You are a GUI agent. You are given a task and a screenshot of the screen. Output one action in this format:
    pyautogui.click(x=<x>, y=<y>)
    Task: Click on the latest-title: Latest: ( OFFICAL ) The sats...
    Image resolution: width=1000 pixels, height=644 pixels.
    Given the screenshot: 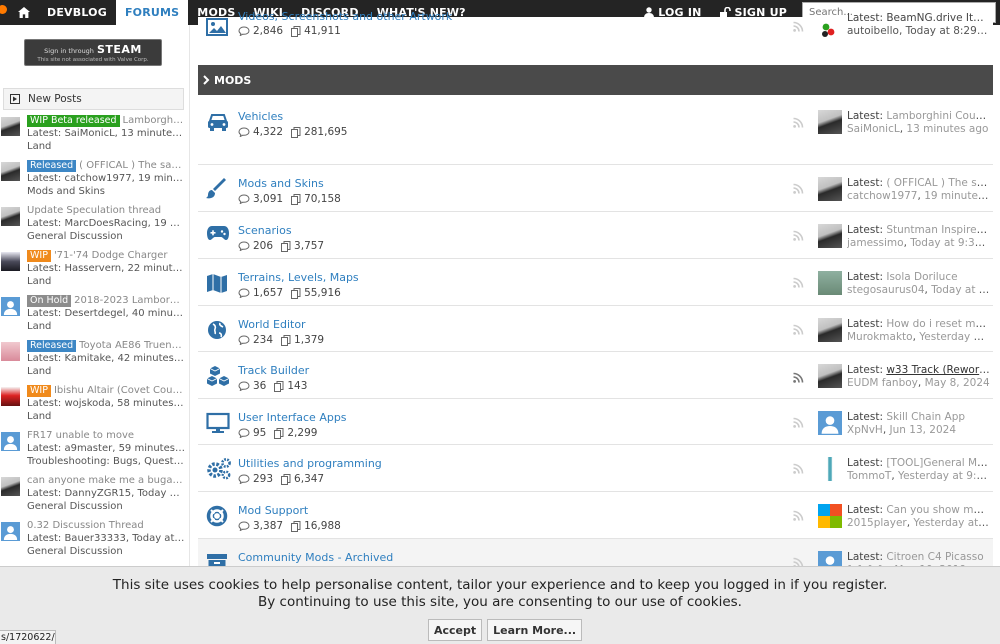 What is the action you would take?
    pyautogui.click(x=918, y=183)
    